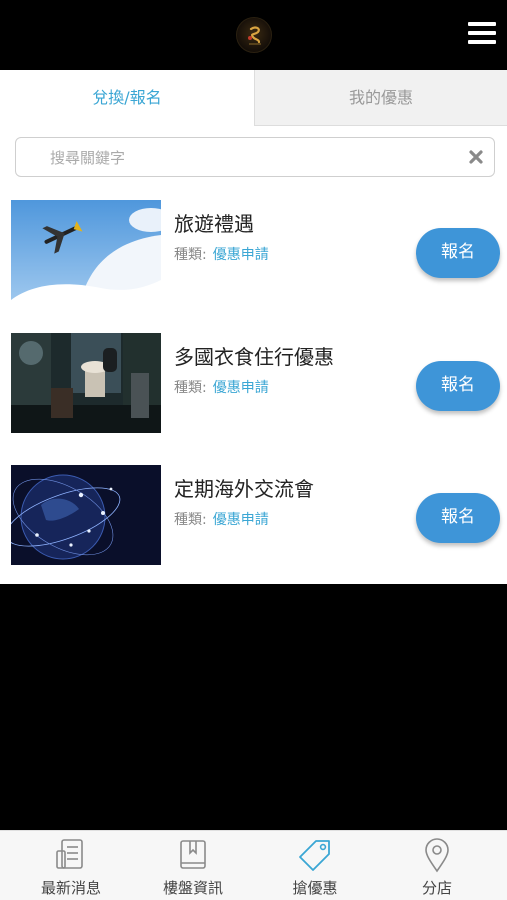 The height and width of the screenshot is (900, 507). I want to click on list-item: 旅遊禮遇 種類: 優惠申請 報名, so click(253, 252).